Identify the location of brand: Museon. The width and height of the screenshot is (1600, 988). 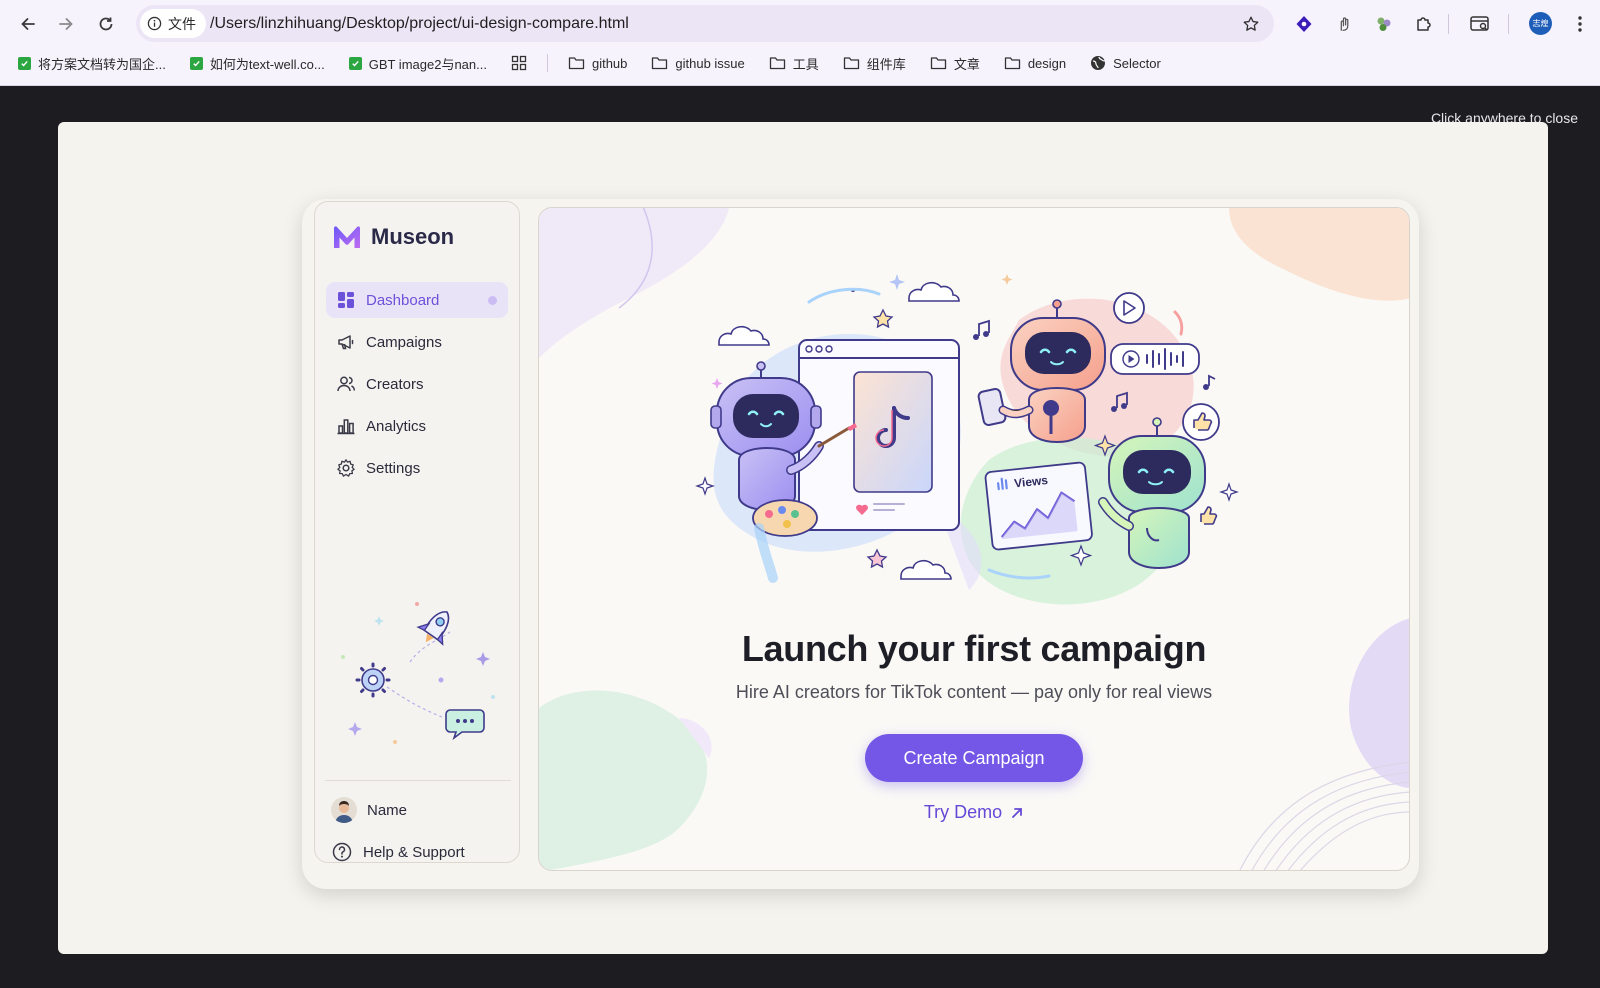
(392, 237).